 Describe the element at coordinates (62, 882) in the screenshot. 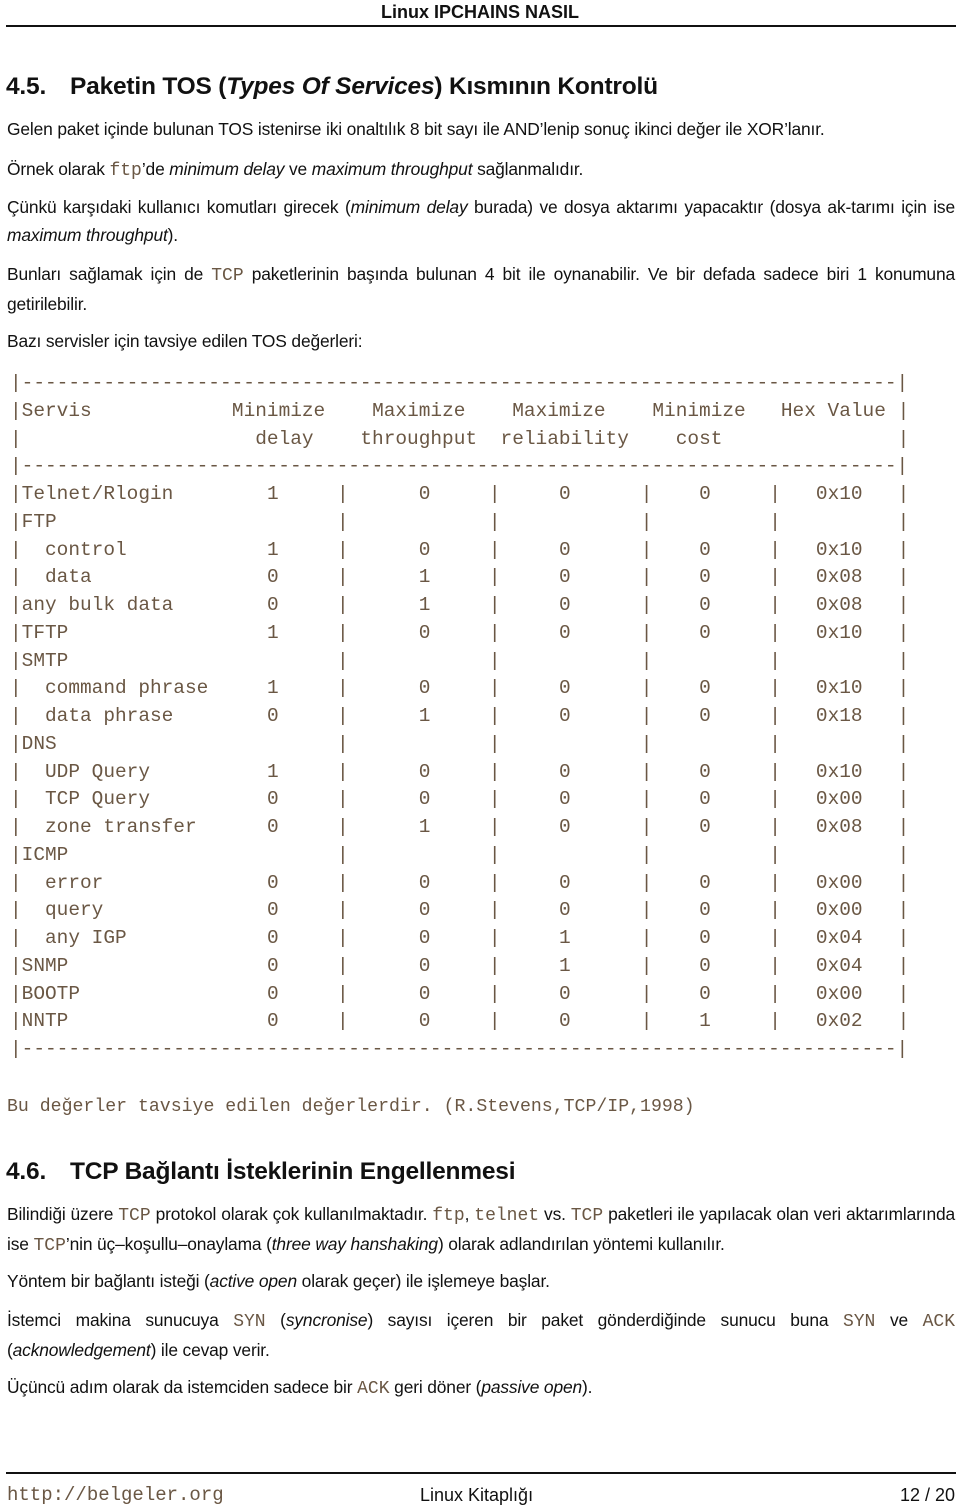

I see `service-name: error` at that location.